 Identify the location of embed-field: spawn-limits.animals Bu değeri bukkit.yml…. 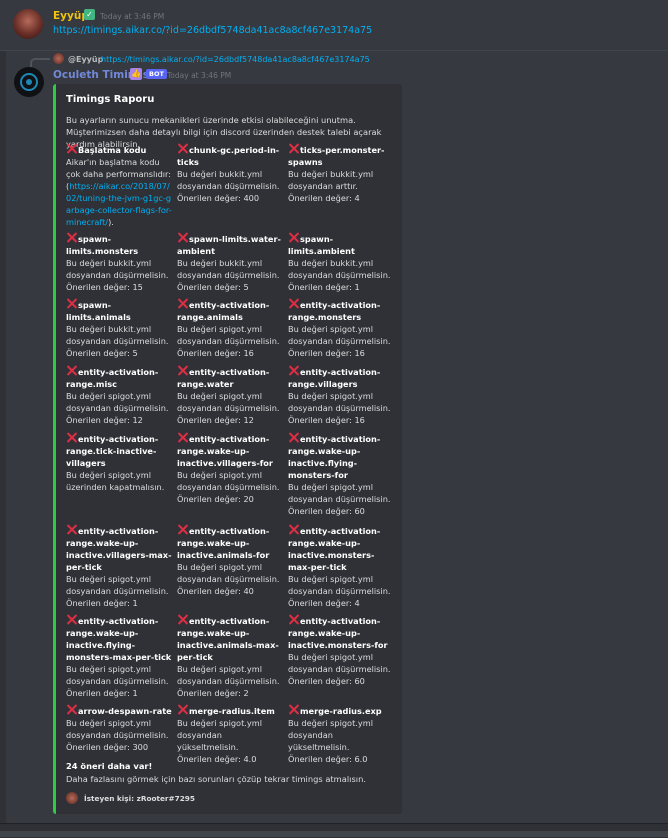
(120, 328).